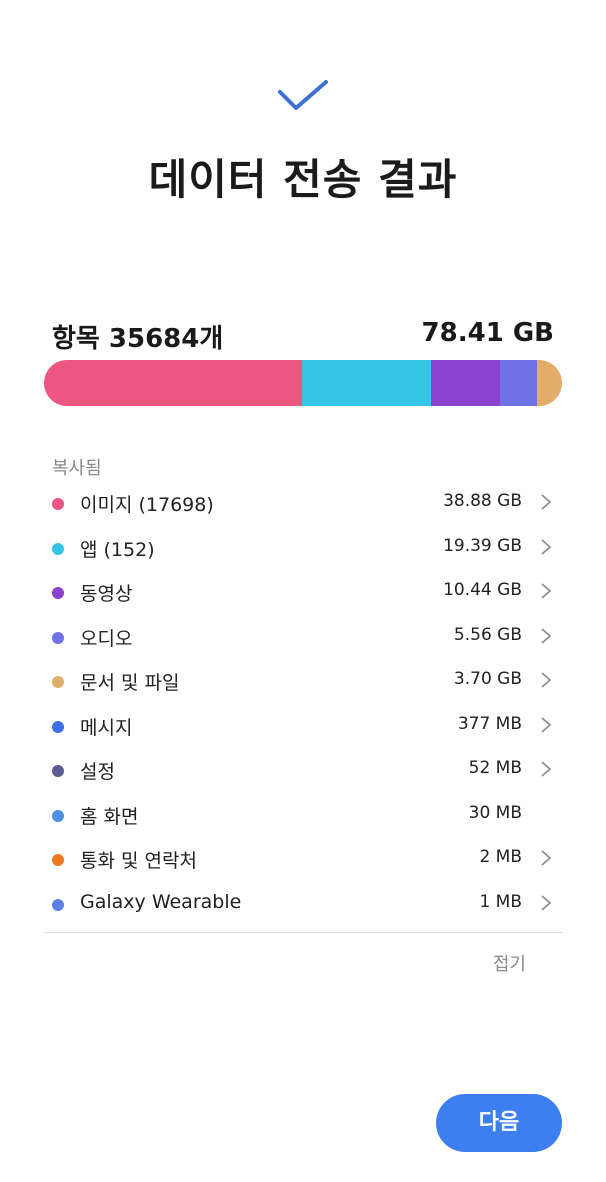  I want to click on total-size: 78.41 GB, so click(487, 333).